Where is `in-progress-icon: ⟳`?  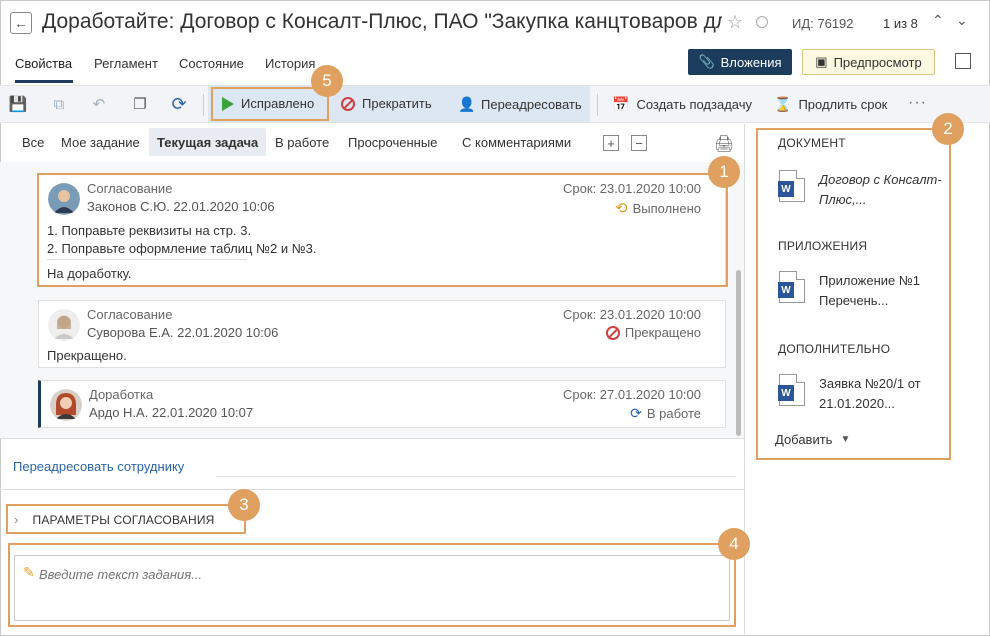 in-progress-icon: ⟳ is located at coordinates (636, 413).